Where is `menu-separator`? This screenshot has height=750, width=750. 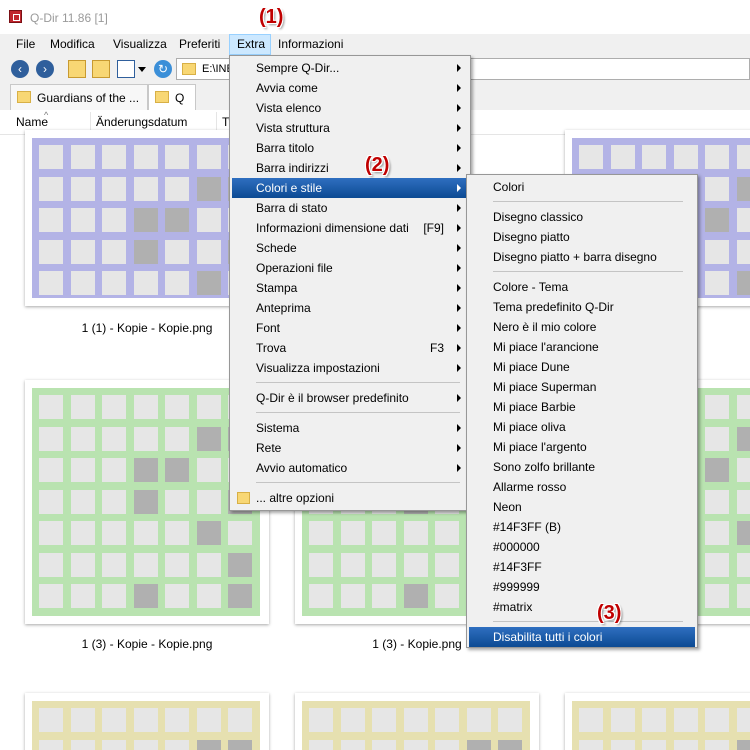 menu-separator is located at coordinates (588, 201).